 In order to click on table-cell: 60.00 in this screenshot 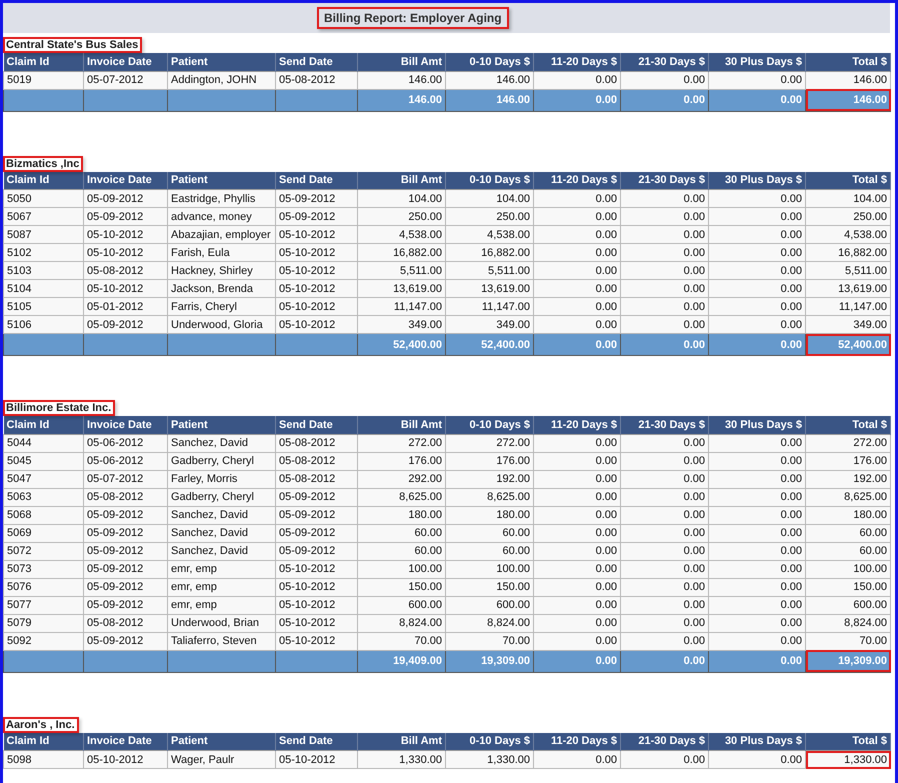, I will do `click(490, 551)`.